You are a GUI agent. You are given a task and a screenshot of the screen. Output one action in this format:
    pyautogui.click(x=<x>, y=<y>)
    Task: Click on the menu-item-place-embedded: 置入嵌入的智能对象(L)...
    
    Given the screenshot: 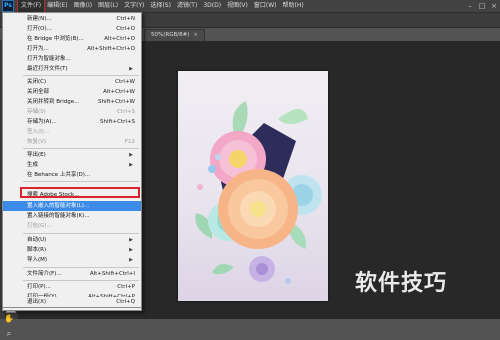 What is the action you would take?
    pyautogui.click(x=72, y=206)
    